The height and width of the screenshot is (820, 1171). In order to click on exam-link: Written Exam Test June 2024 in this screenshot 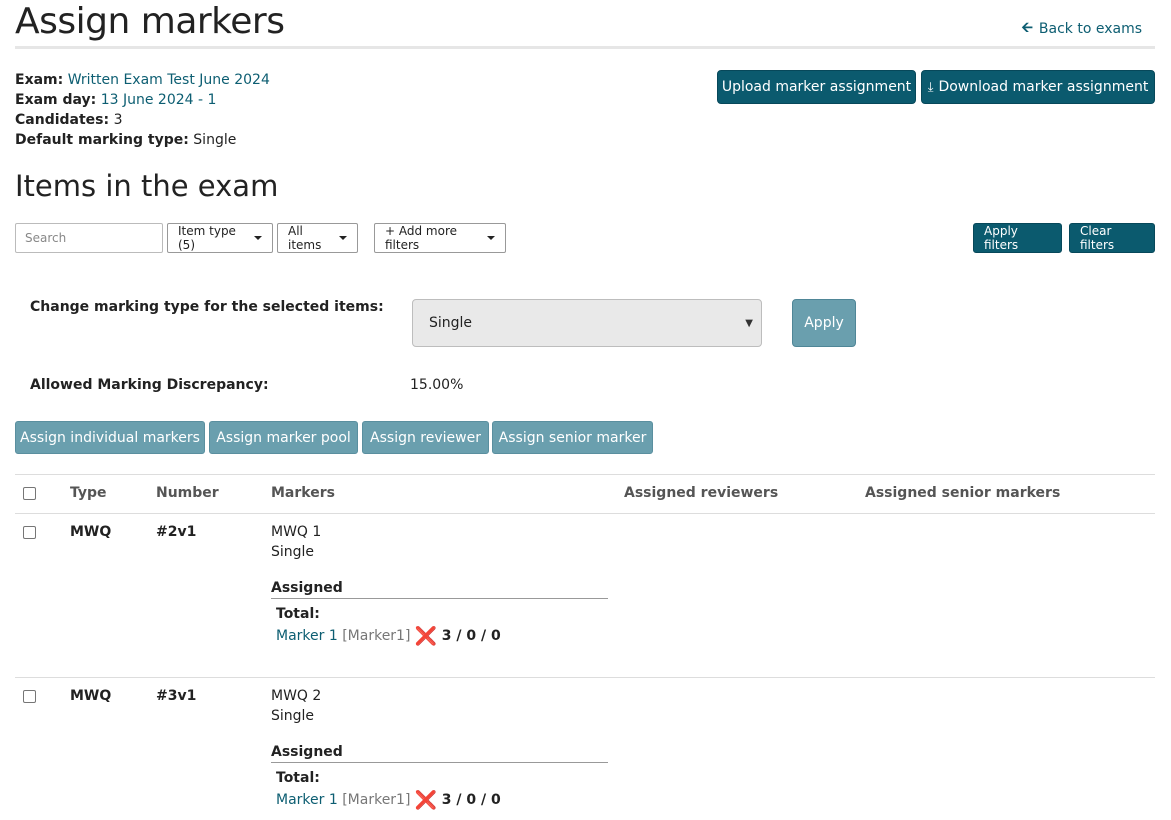, I will do `click(169, 80)`.